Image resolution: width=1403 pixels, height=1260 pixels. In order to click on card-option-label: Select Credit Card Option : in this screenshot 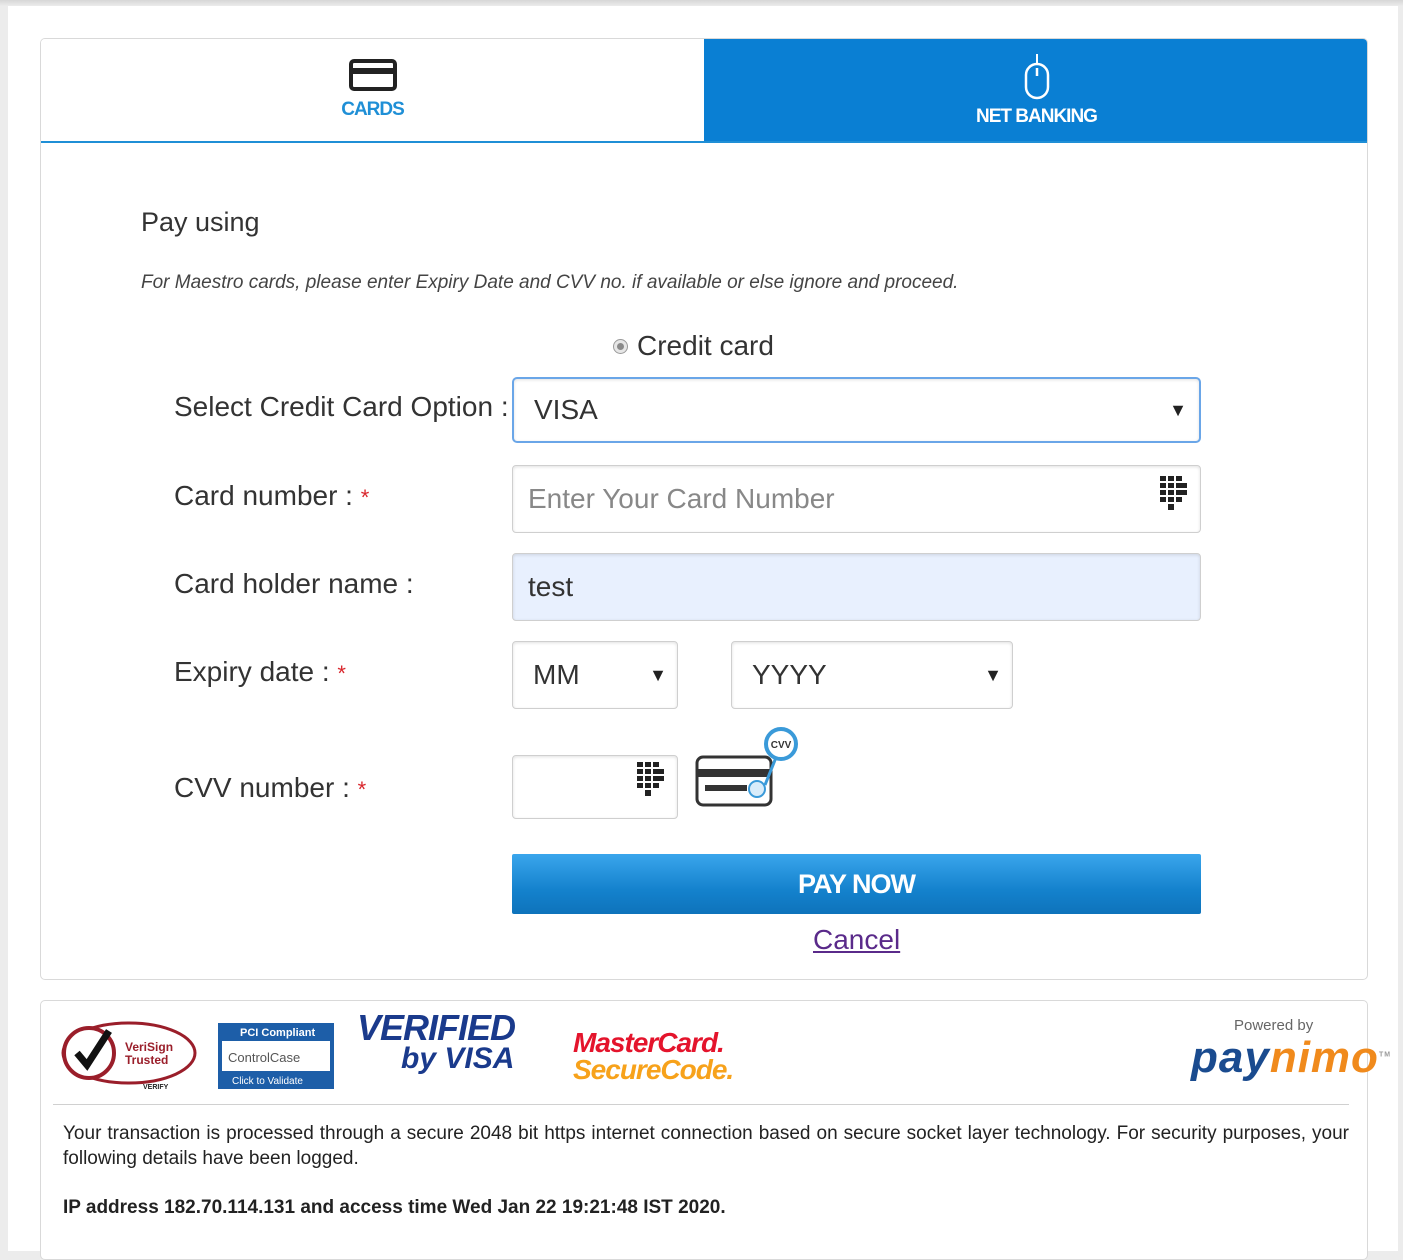, I will do `click(341, 406)`.